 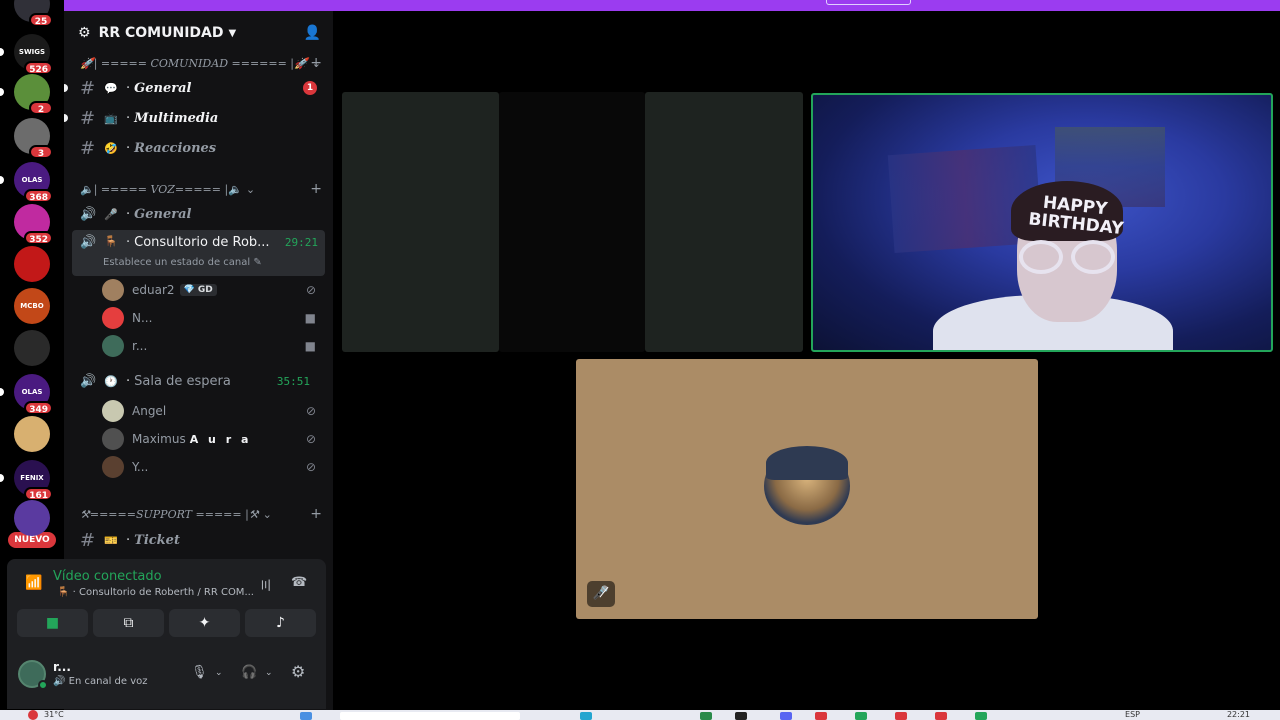 I want to click on voice-status-title: Vídeo conectado, so click(x=107, y=576).